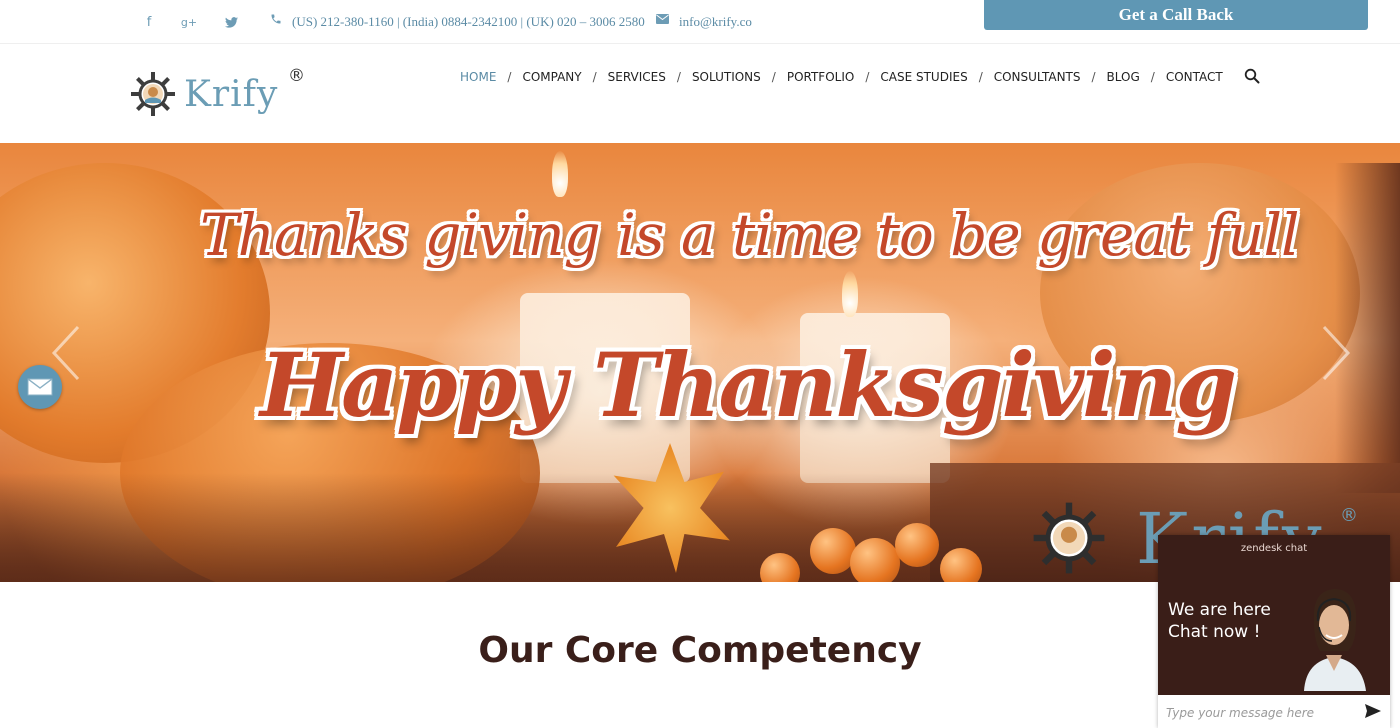  What do you see at coordinates (637, 77) in the screenshot?
I see `nav-item-services: SERVICES` at bounding box center [637, 77].